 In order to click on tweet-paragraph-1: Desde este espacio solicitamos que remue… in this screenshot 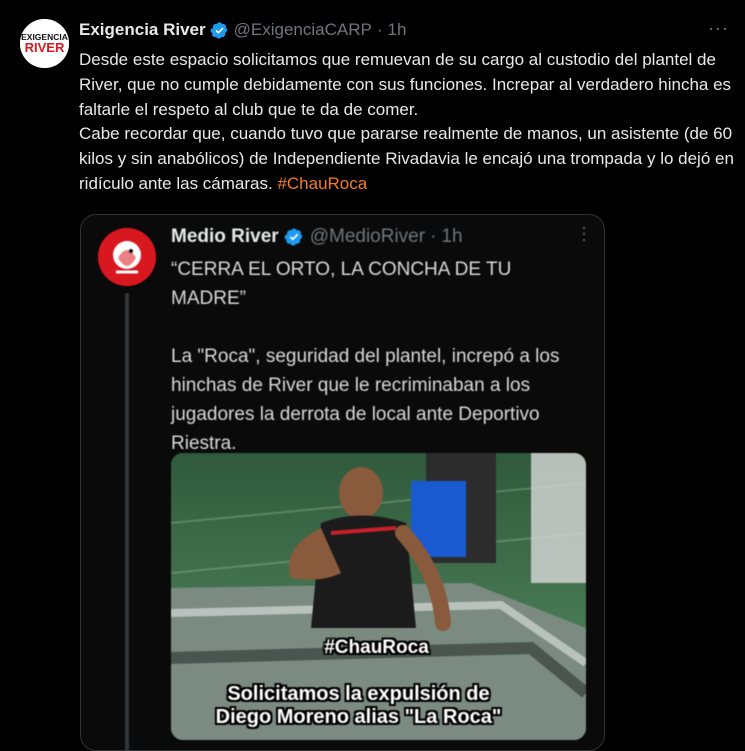, I will do `click(405, 84)`.